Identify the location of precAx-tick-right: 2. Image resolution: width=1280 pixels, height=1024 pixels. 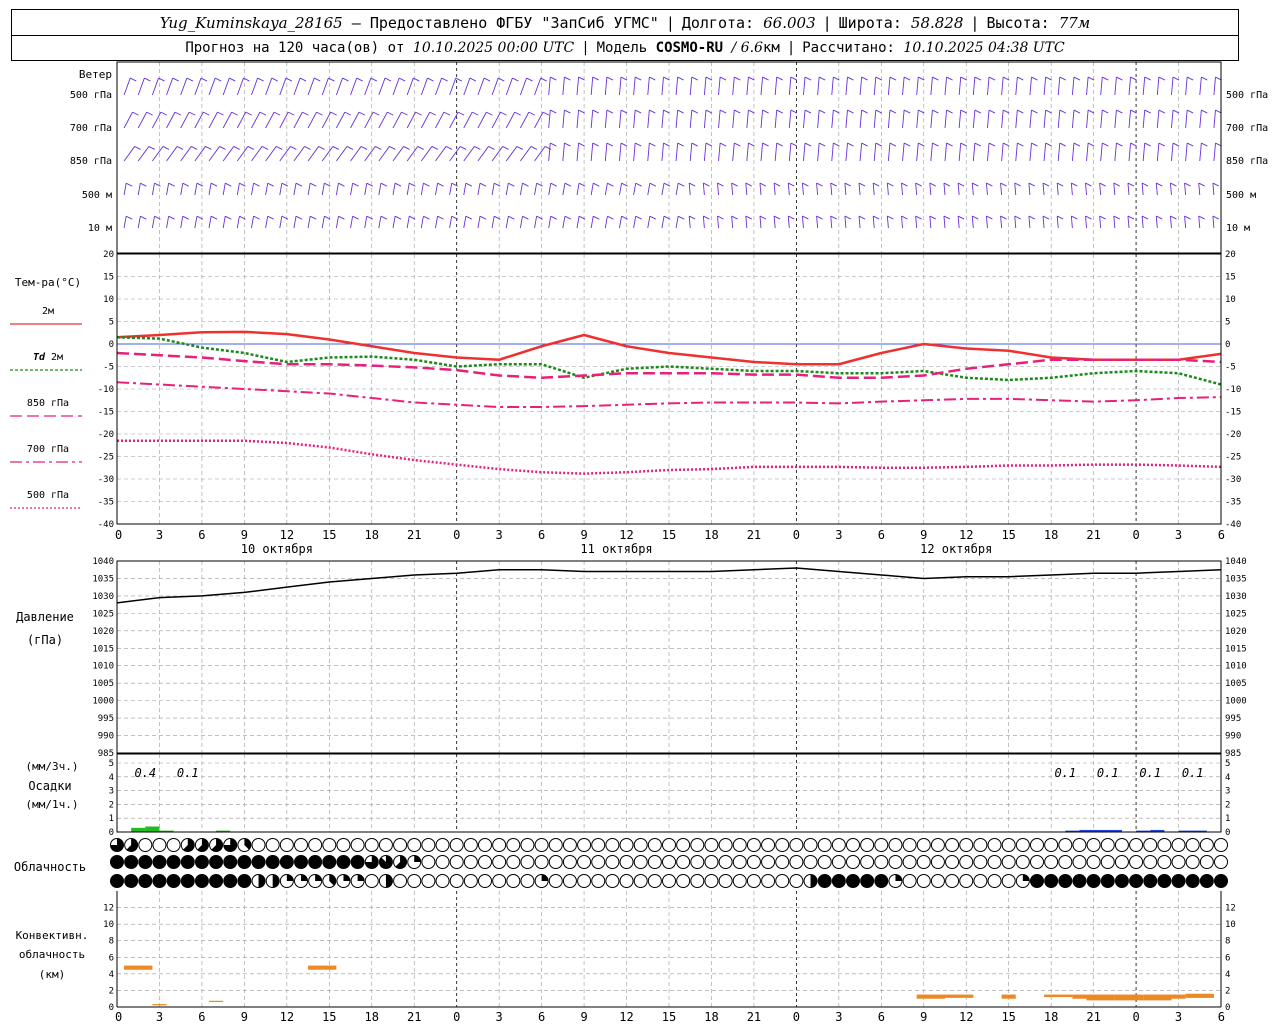
(1227, 805).